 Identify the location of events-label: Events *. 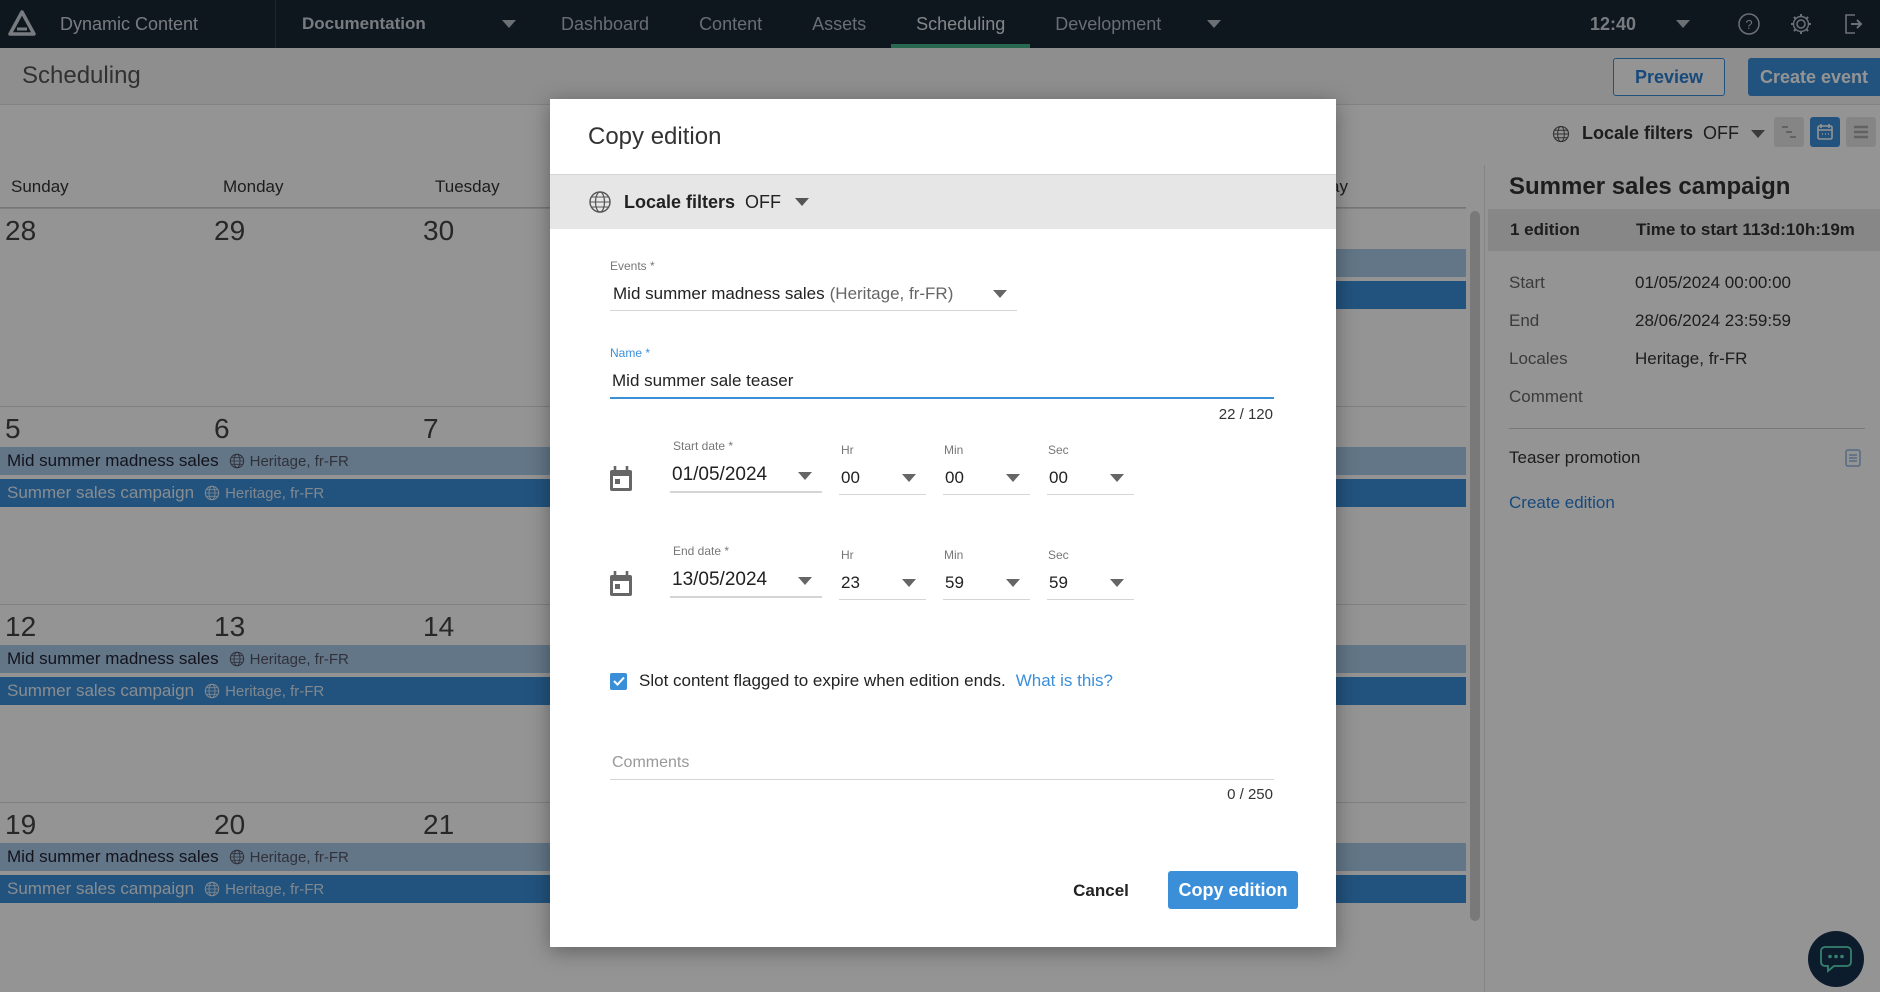
(632, 266).